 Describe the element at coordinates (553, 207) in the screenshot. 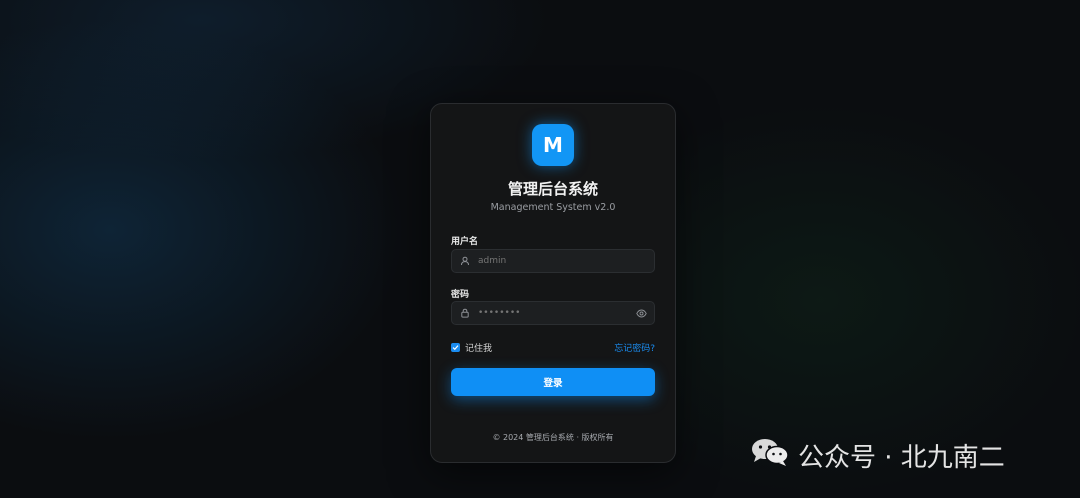

I see `page-subtitle: Management System v2.0` at that location.